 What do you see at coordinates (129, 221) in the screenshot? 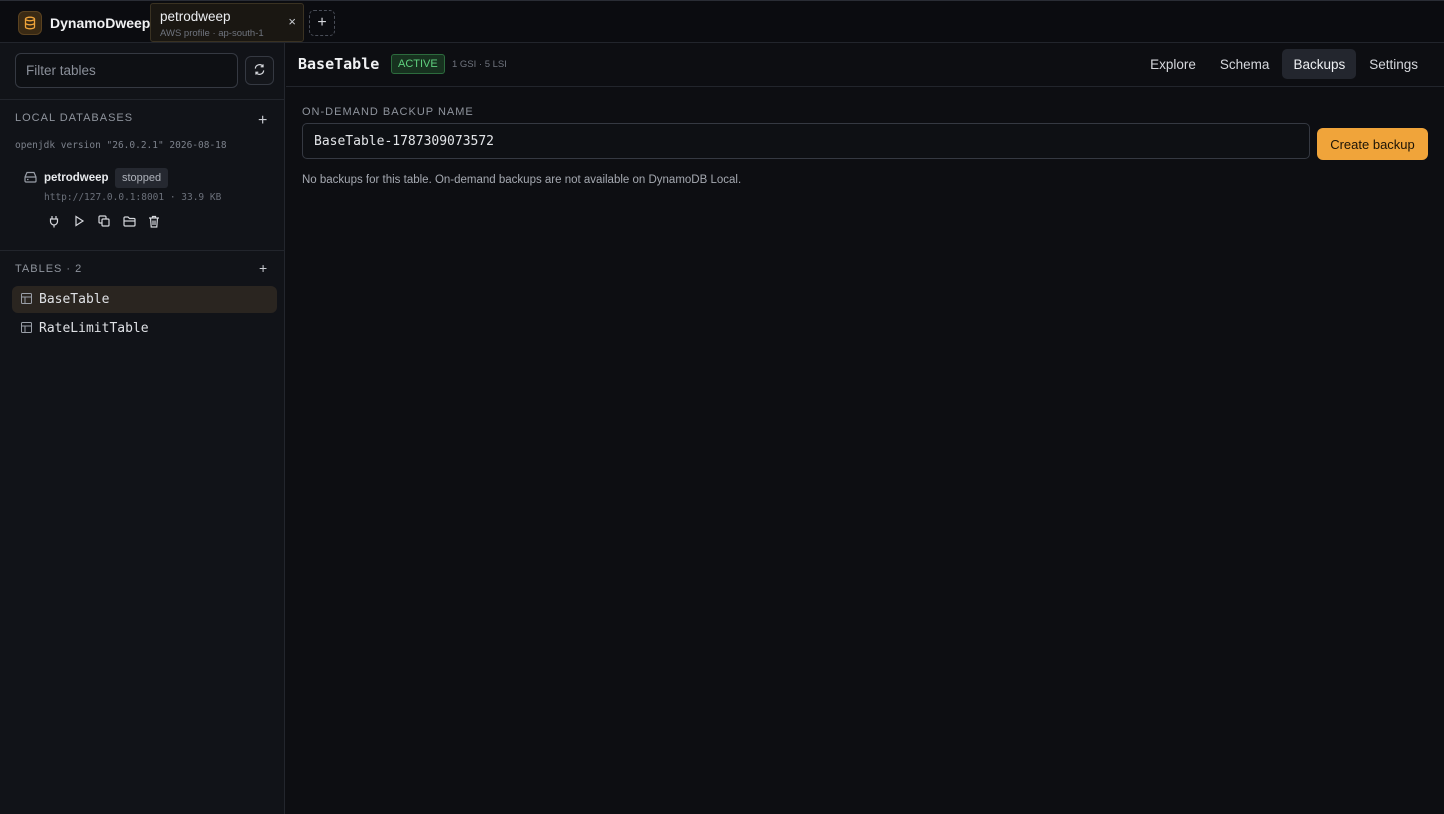
I see `folder-icon` at bounding box center [129, 221].